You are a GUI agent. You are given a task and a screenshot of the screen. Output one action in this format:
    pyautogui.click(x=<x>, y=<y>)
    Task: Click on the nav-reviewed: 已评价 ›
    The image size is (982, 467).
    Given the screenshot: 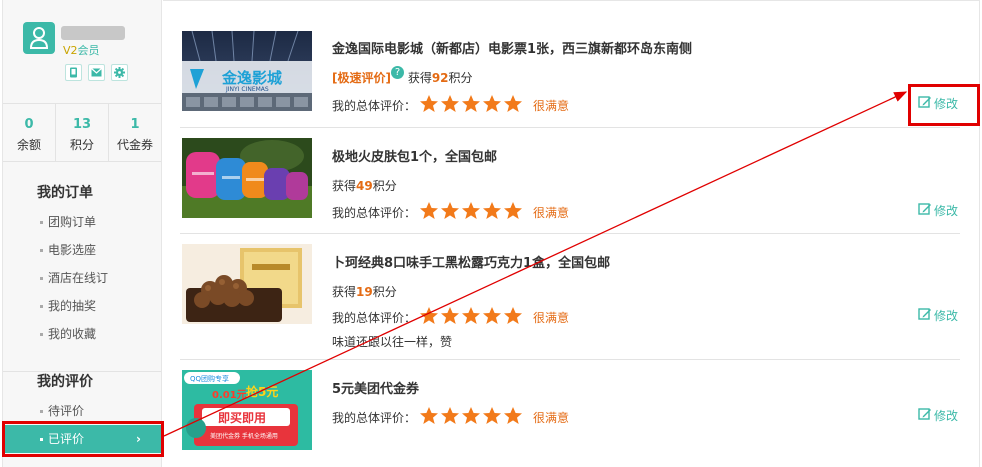 What is the action you would take?
    pyautogui.click(x=82, y=439)
    